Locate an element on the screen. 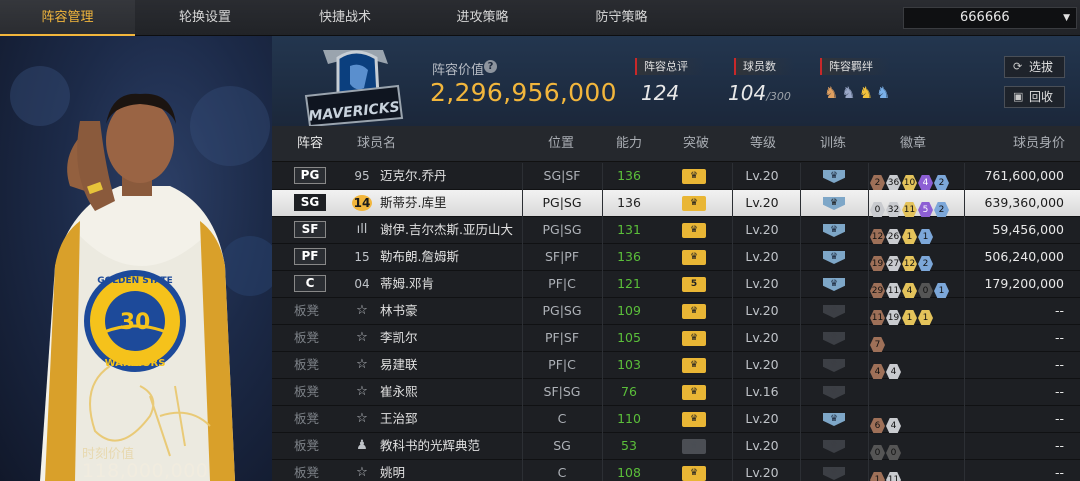  player-name: 斯蒂芬.库里 is located at coordinates (413, 203).